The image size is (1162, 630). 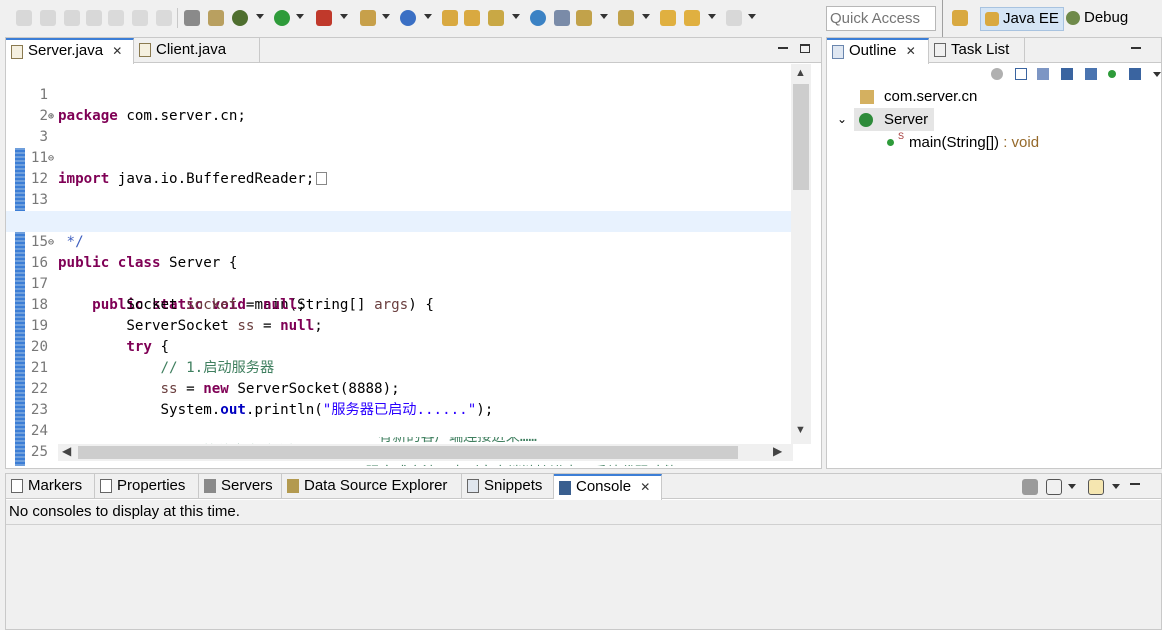 What do you see at coordinates (890, 142) in the screenshot?
I see `public-method-icon` at bounding box center [890, 142].